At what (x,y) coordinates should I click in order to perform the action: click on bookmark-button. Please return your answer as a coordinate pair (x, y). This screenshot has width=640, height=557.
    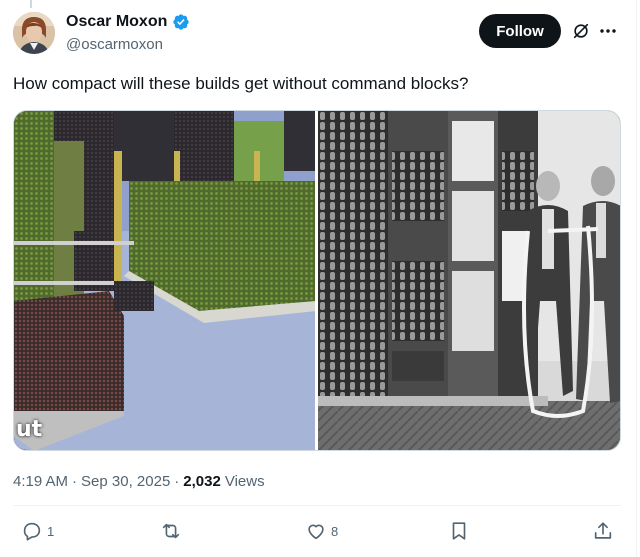
    Looking at the image, I should click on (459, 531).